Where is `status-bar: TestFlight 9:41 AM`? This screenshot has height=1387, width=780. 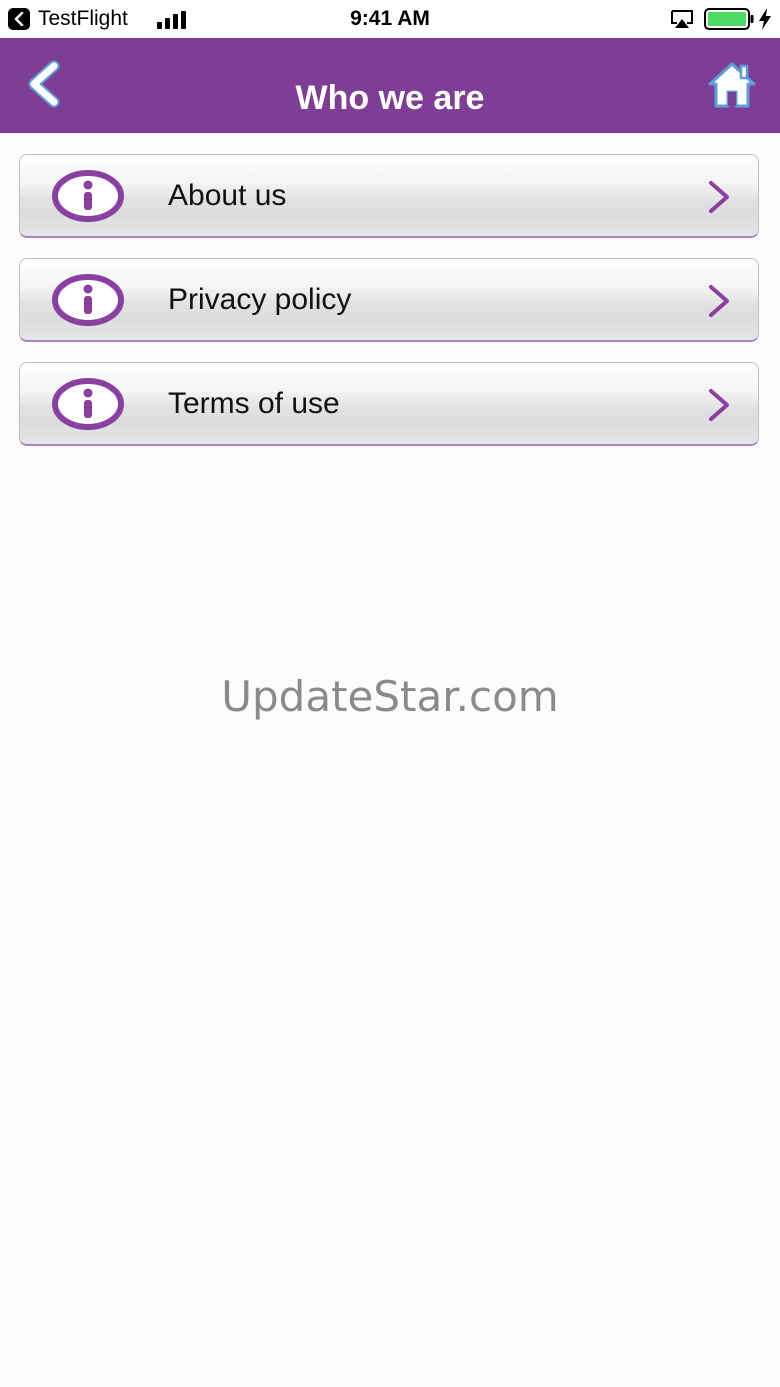
status-bar: TestFlight 9:41 AM is located at coordinates (390, 19).